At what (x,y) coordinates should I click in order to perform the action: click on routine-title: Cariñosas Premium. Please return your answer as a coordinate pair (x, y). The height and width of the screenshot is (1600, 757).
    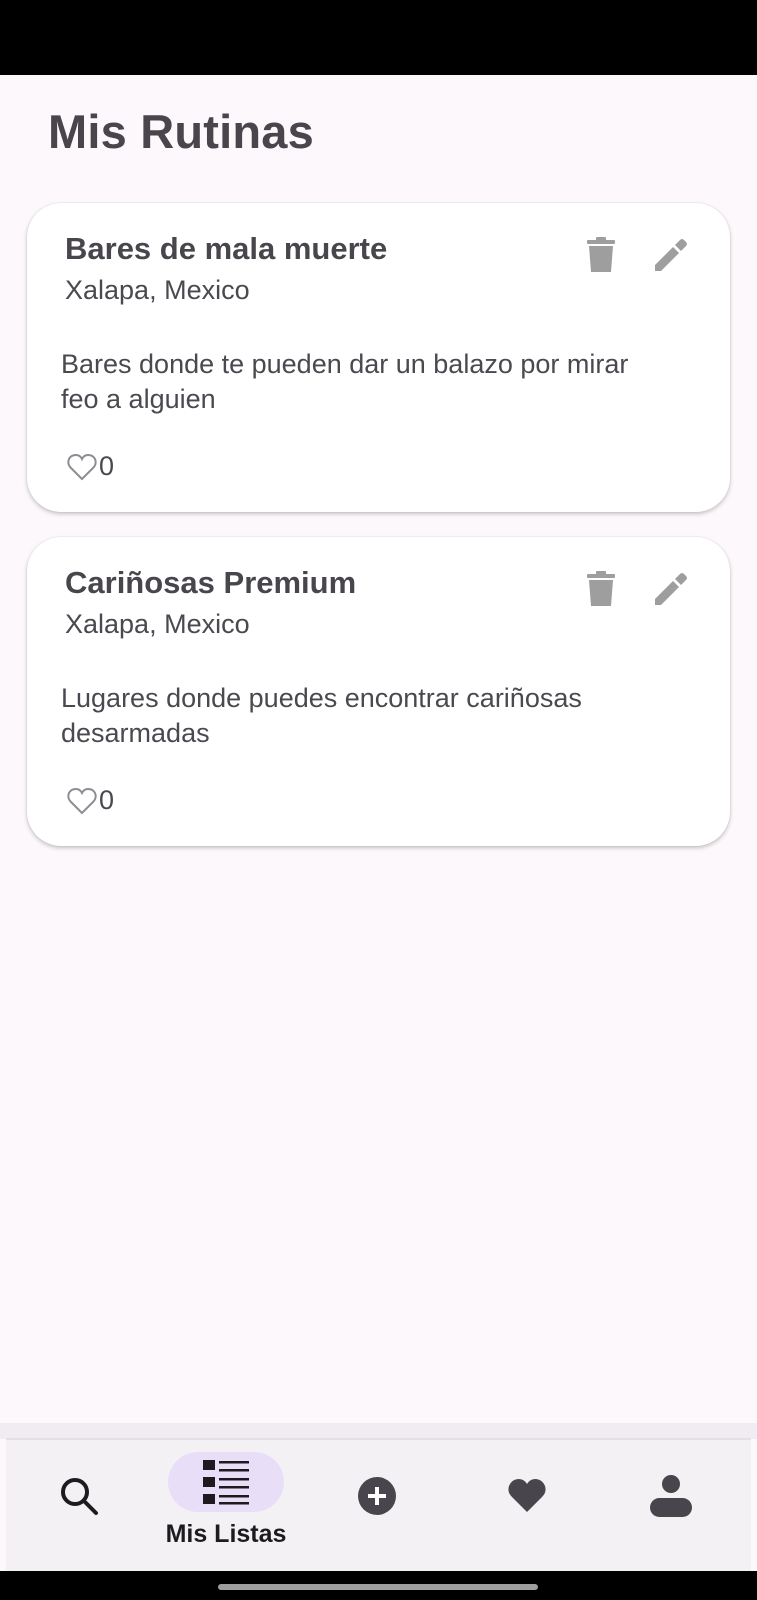
    Looking at the image, I should click on (211, 582).